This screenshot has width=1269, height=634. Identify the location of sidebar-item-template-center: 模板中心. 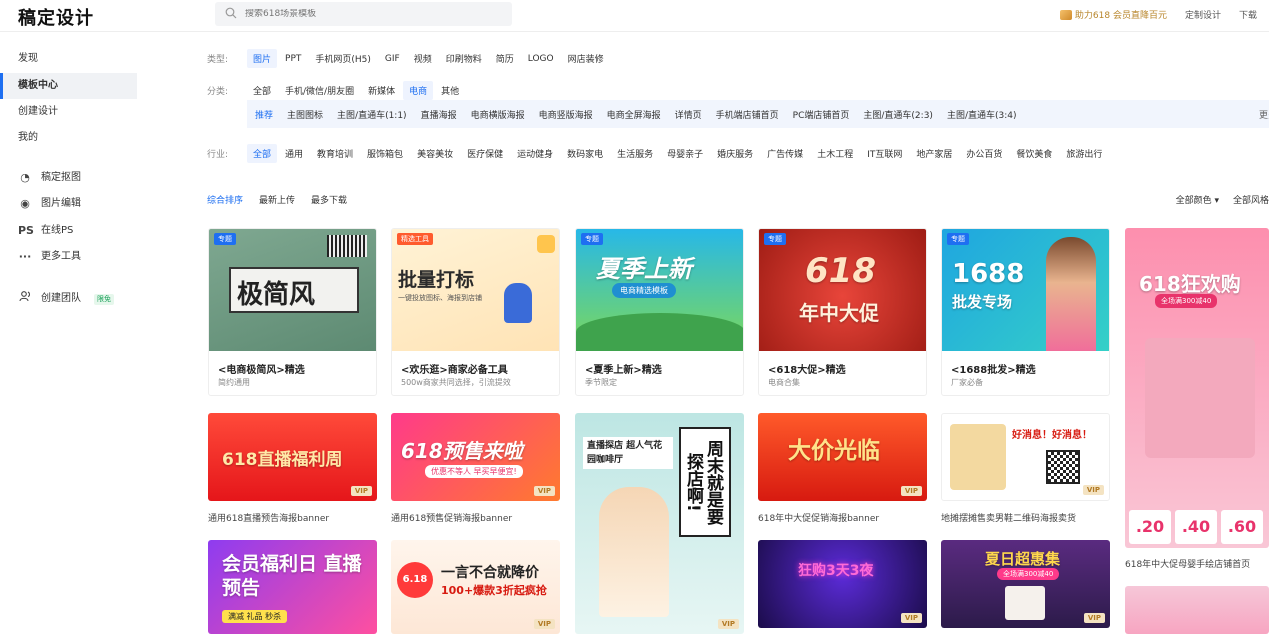
(68, 86).